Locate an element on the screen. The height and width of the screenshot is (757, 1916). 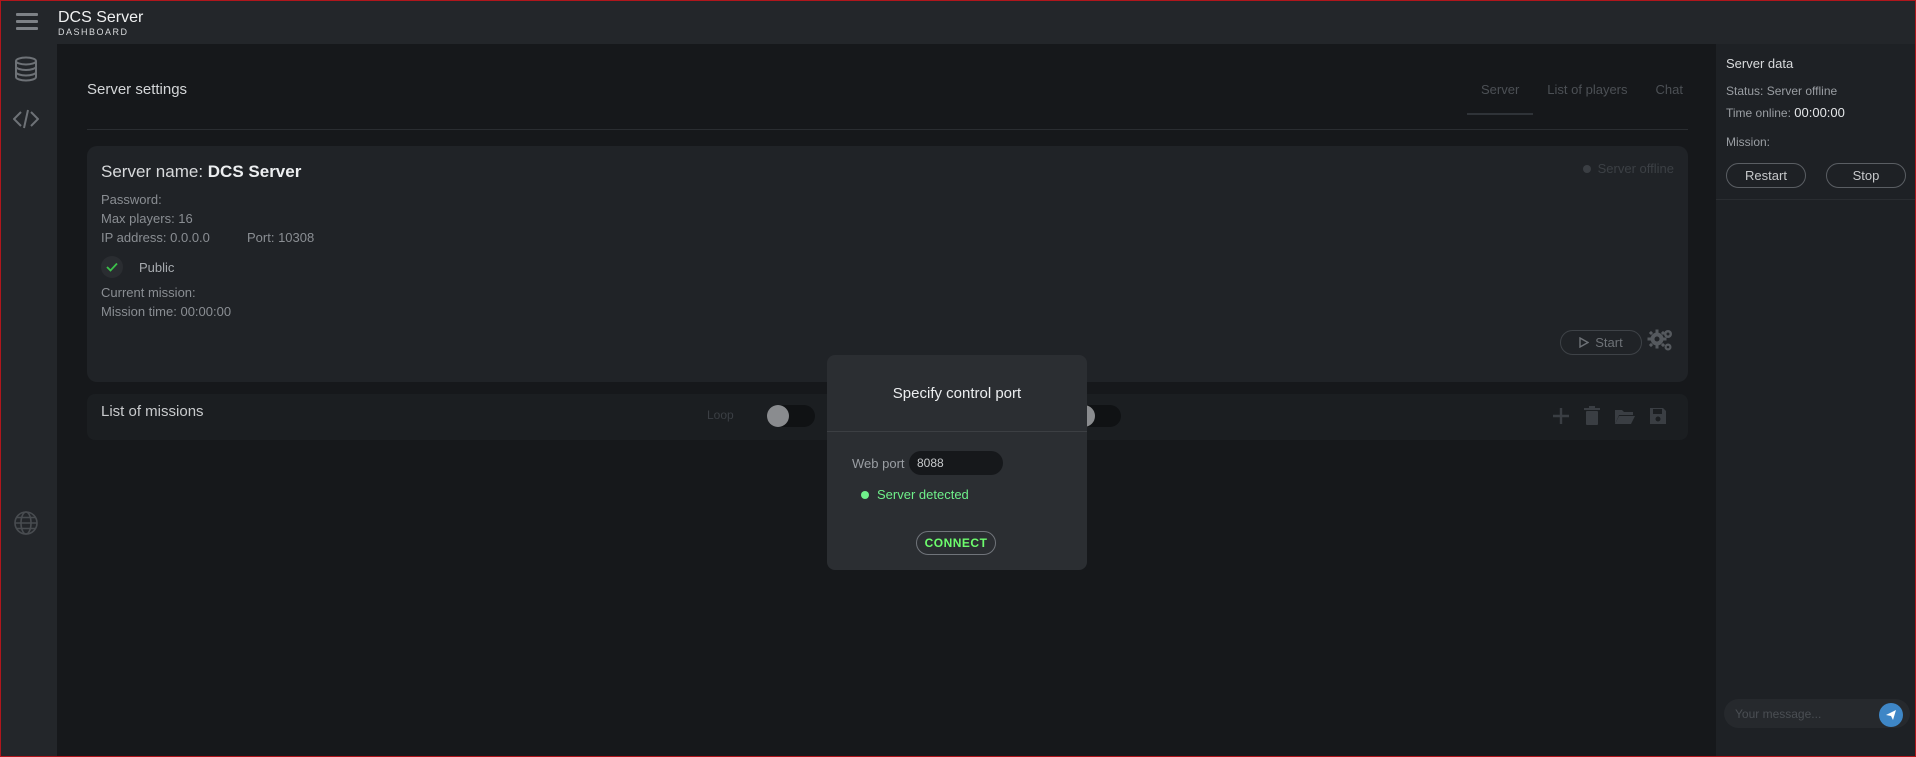
server-name: Server name: DCS Server is located at coordinates (201, 172).